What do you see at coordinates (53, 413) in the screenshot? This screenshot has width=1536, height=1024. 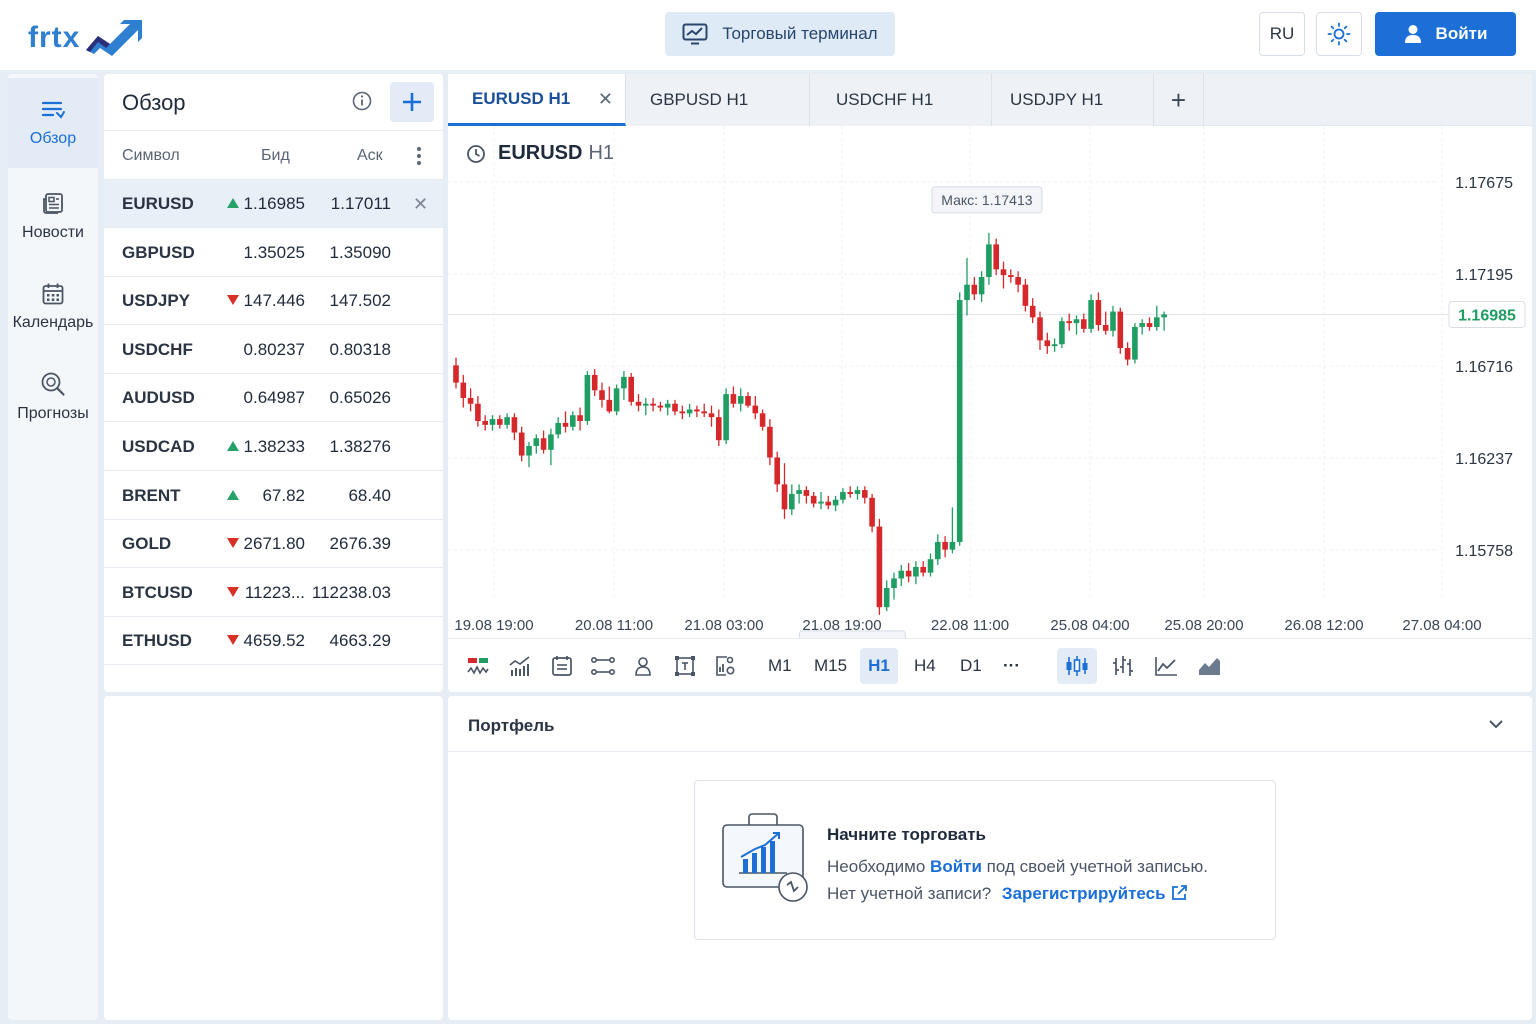 I see `nav-label-forecasts: Прогнозы` at bounding box center [53, 413].